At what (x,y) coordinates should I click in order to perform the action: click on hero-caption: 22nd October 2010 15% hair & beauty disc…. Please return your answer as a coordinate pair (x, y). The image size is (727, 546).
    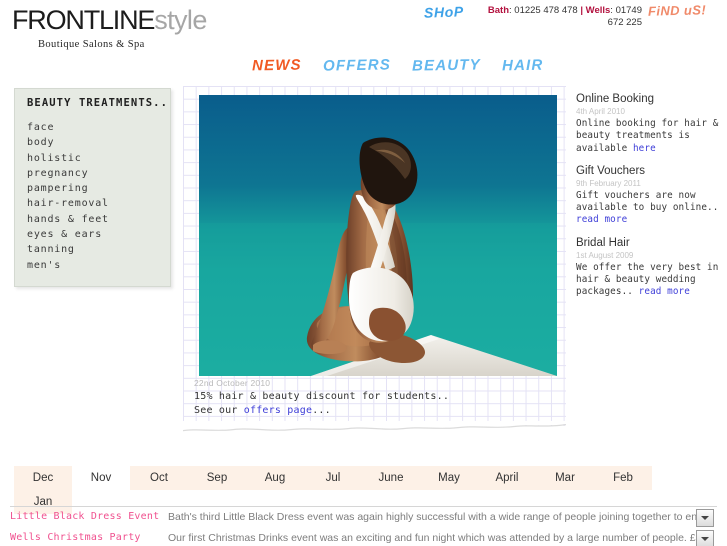
    Looking at the image, I should click on (379, 397).